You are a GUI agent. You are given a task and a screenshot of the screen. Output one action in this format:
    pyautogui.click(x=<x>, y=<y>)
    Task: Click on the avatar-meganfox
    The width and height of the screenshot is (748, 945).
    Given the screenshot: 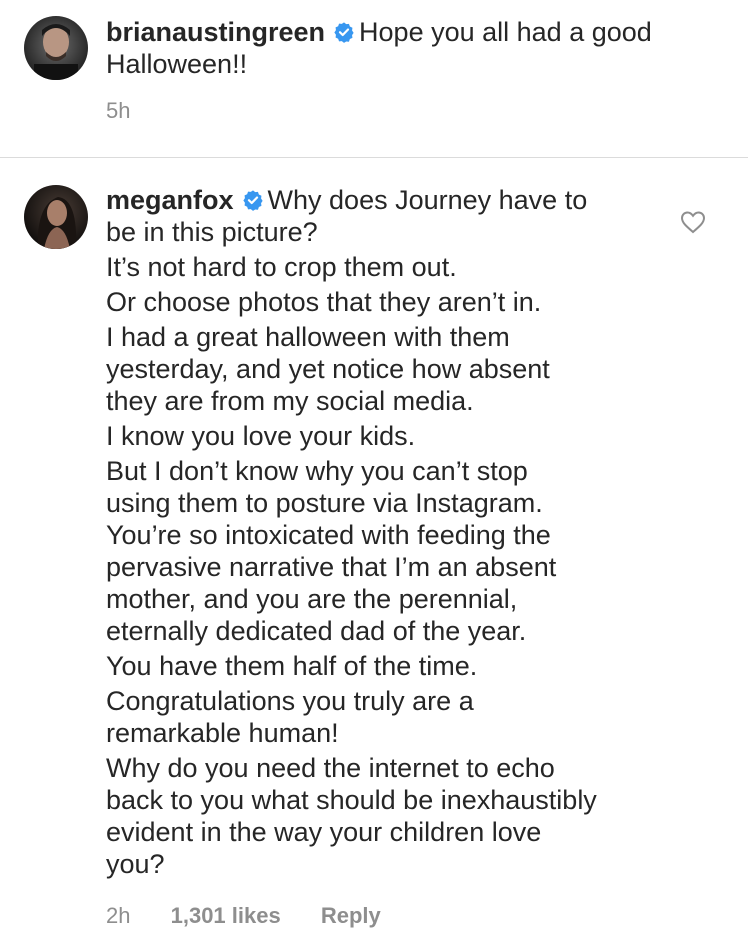 What is the action you would take?
    pyautogui.click(x=56, y=217)
    